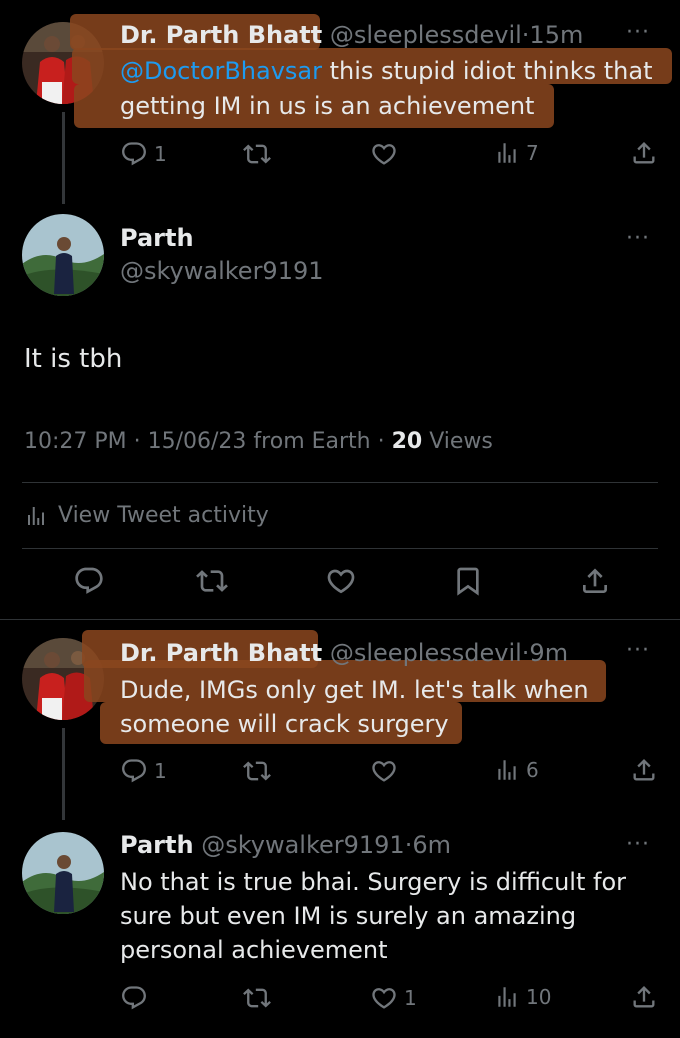  What do you see at coordinates (348, 916) in the screenshot?
I see `tweet-text-line: sure but even IM is surely an amazing` at bounding box center [348, 916].